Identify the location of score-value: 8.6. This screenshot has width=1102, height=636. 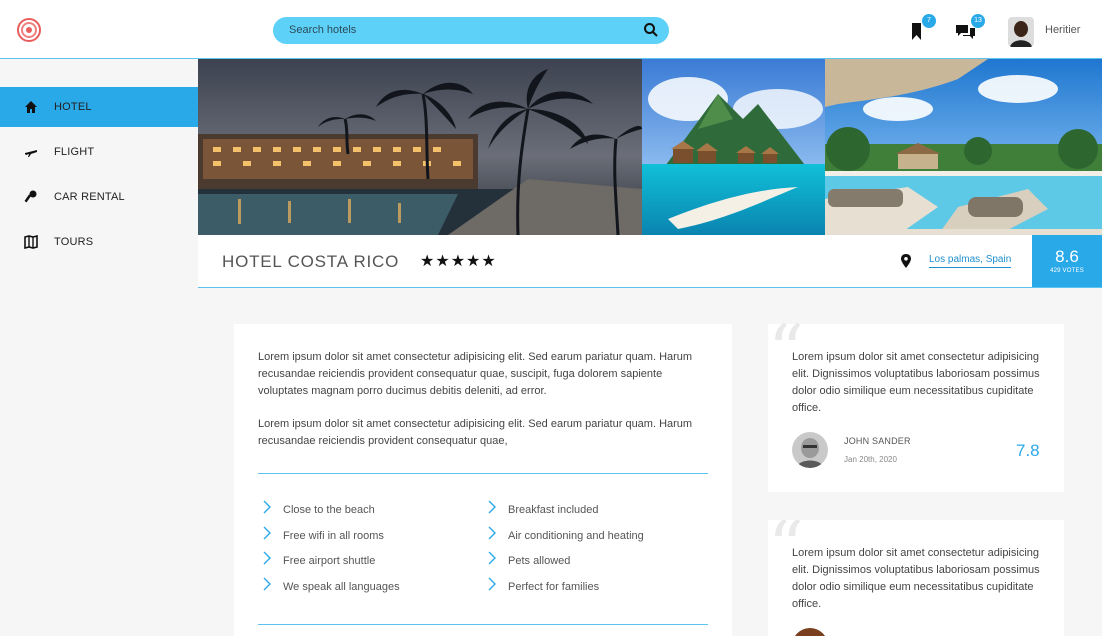
(1067, 256).